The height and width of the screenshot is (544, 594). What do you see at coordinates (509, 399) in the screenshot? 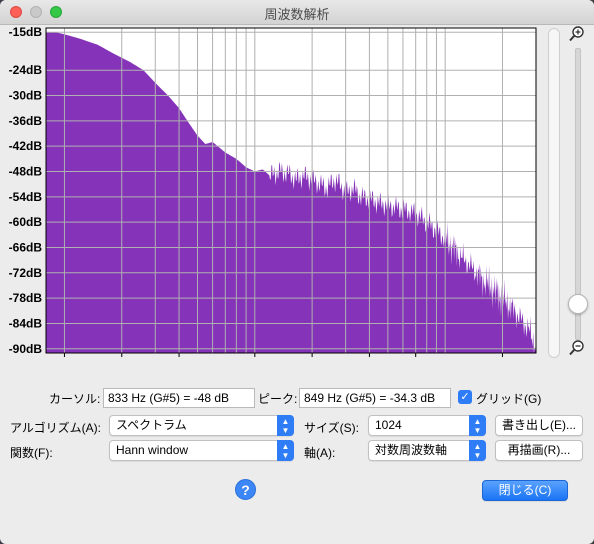
I see `grid-checkbox-label: グリッド(G)` at bounding box center [509, 399].